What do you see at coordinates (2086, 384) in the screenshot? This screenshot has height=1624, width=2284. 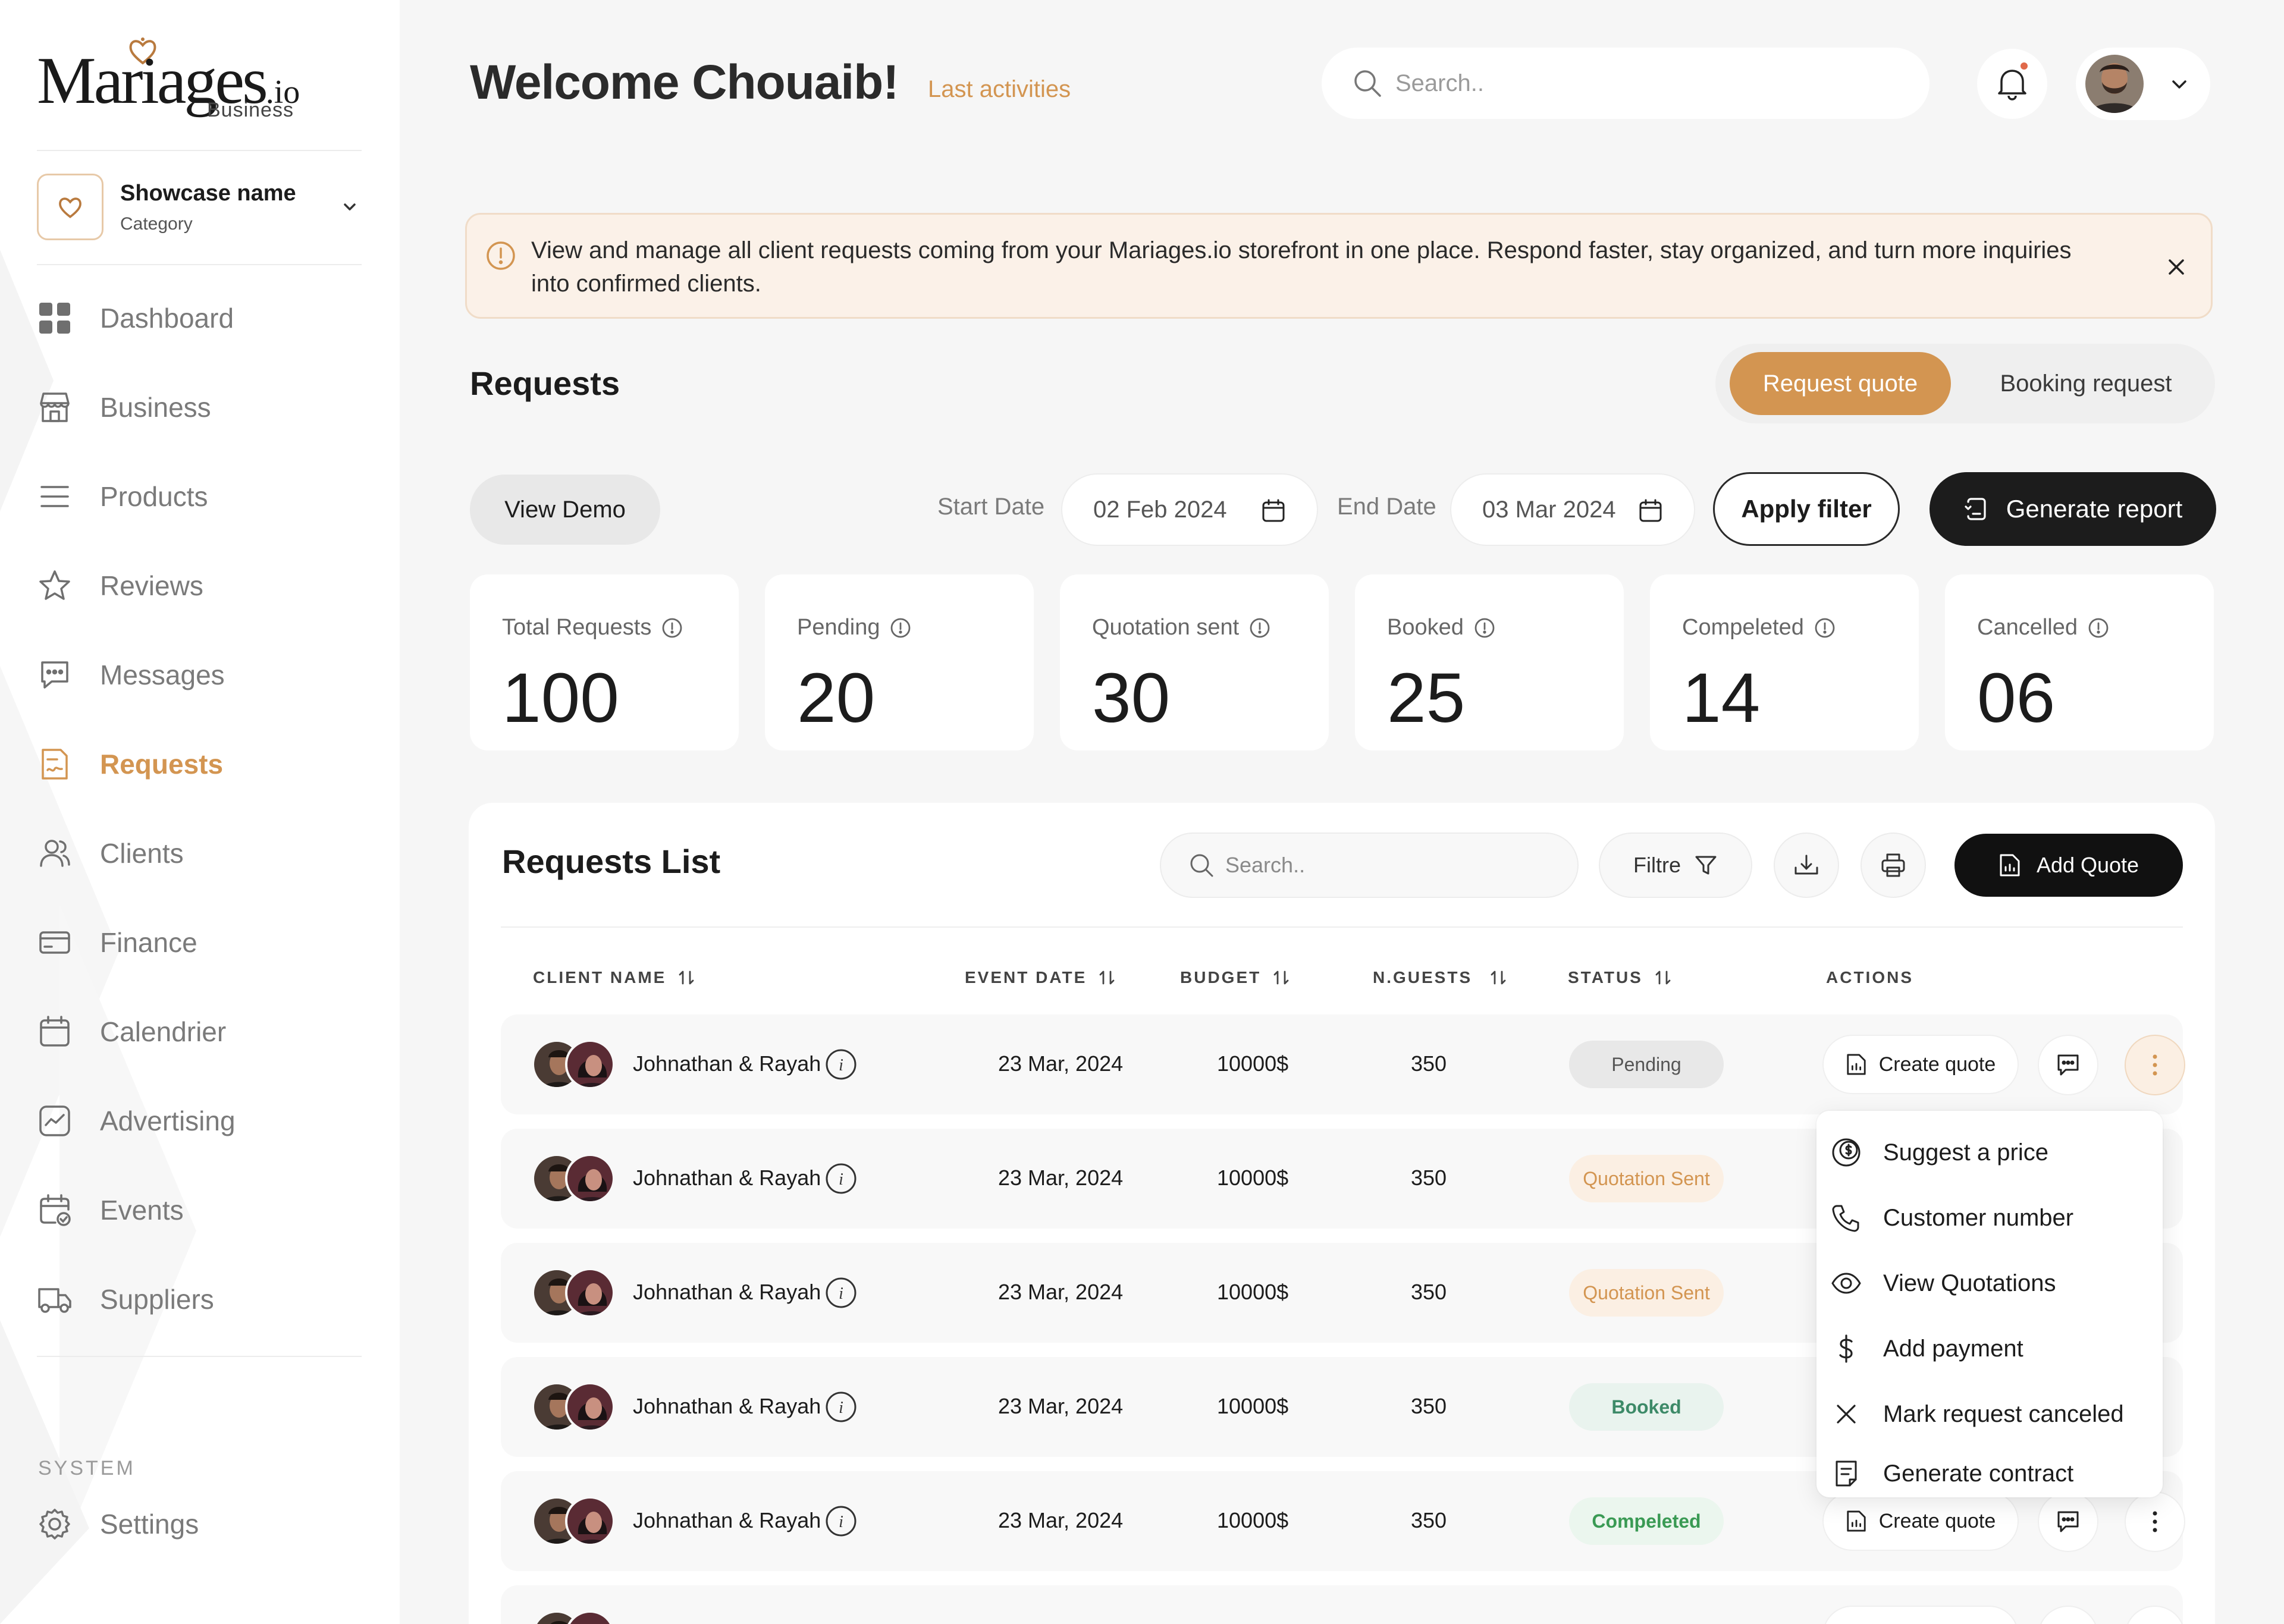 I see `tab-booking-request: Booking request` at bounding box center [2086, 384].